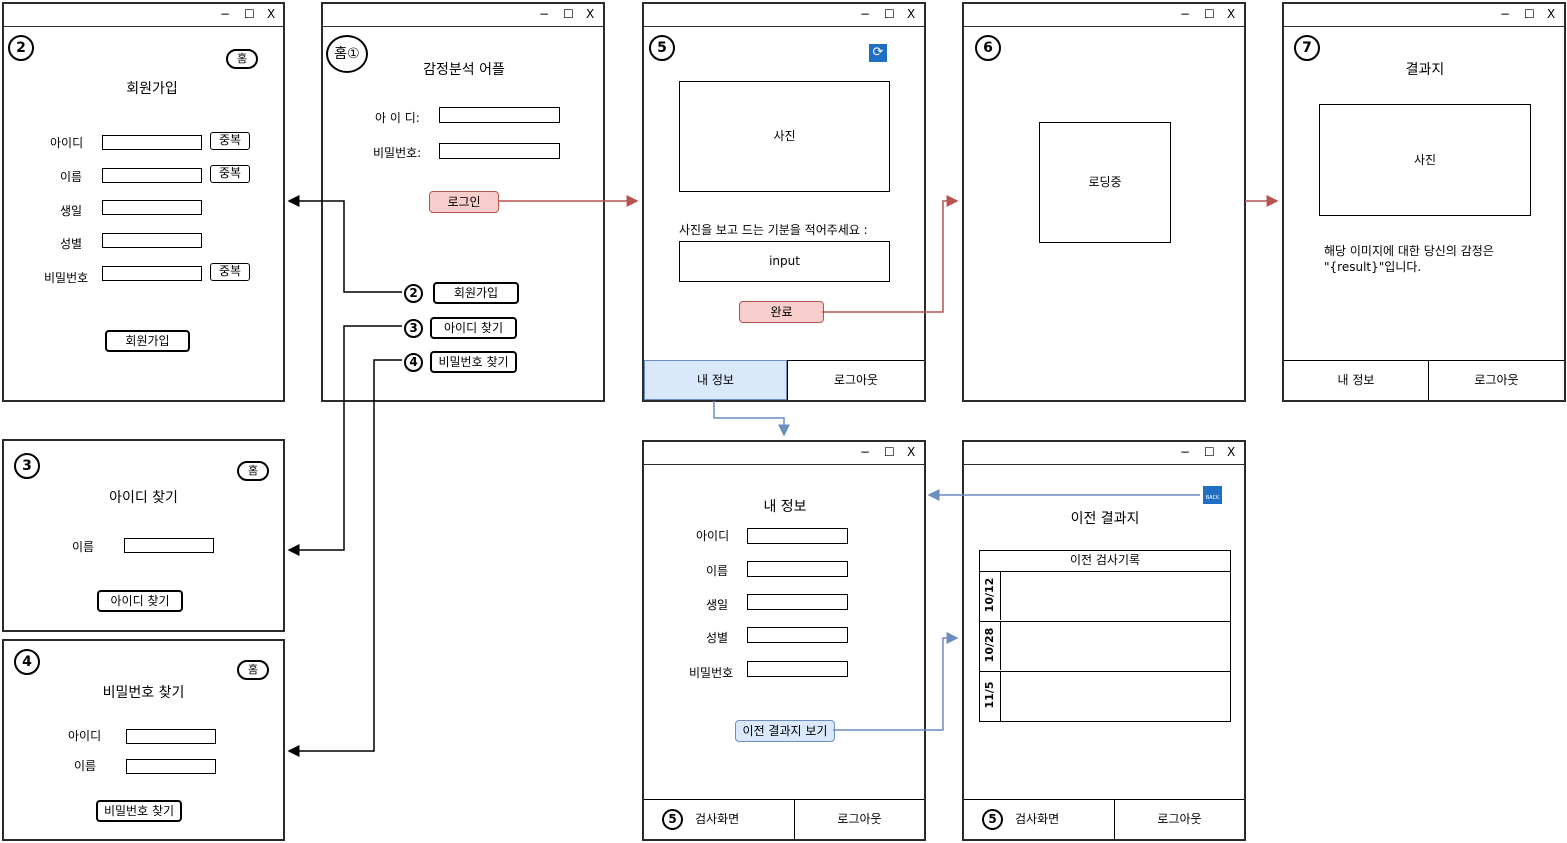  I want to click on test-screen-label: 검사화면, so click(717, 819).